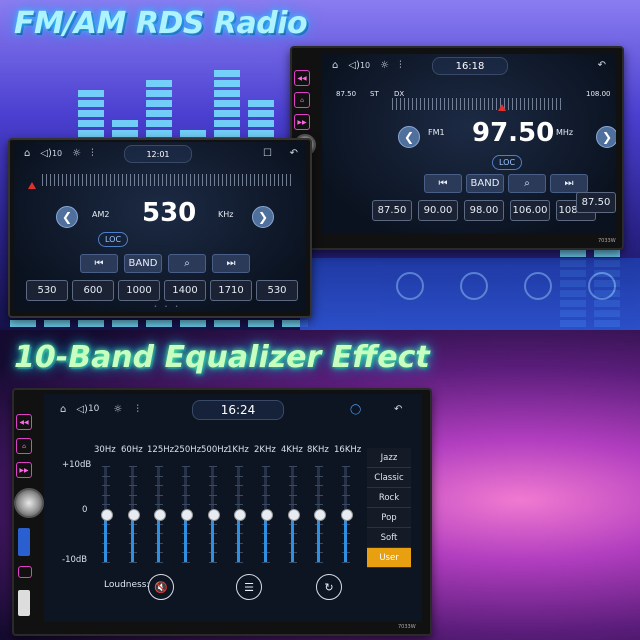  Describe the element at coordinates (596, 202) in the screenshot. I see `preset-6: 87.50` at that location.